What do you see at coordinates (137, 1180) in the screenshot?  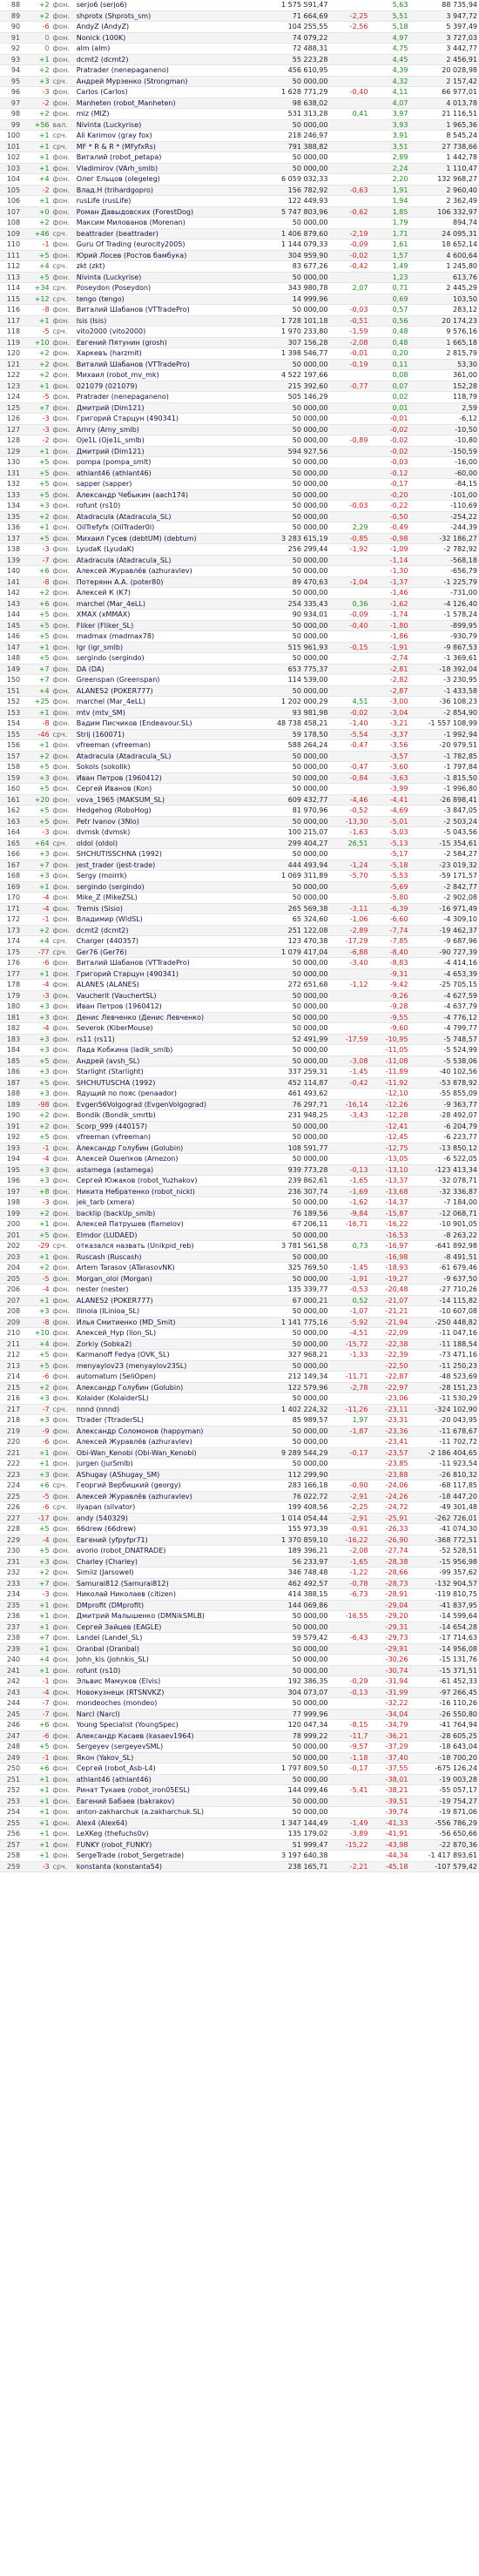 I see `participant-link: Сергей Южаков (robot_Yuzhakov)` at bounding box center [137, 1180].